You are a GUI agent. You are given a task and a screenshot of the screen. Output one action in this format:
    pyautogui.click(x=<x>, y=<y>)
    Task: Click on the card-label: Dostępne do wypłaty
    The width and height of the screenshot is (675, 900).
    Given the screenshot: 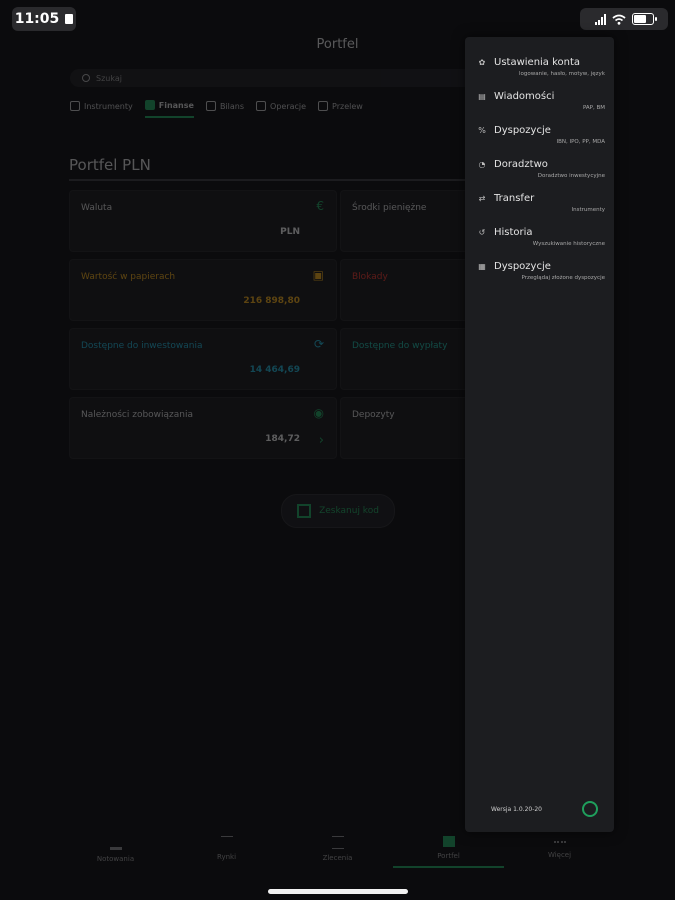 What is the action you would take?
    pyautogui.click(x=400, y=346)
    